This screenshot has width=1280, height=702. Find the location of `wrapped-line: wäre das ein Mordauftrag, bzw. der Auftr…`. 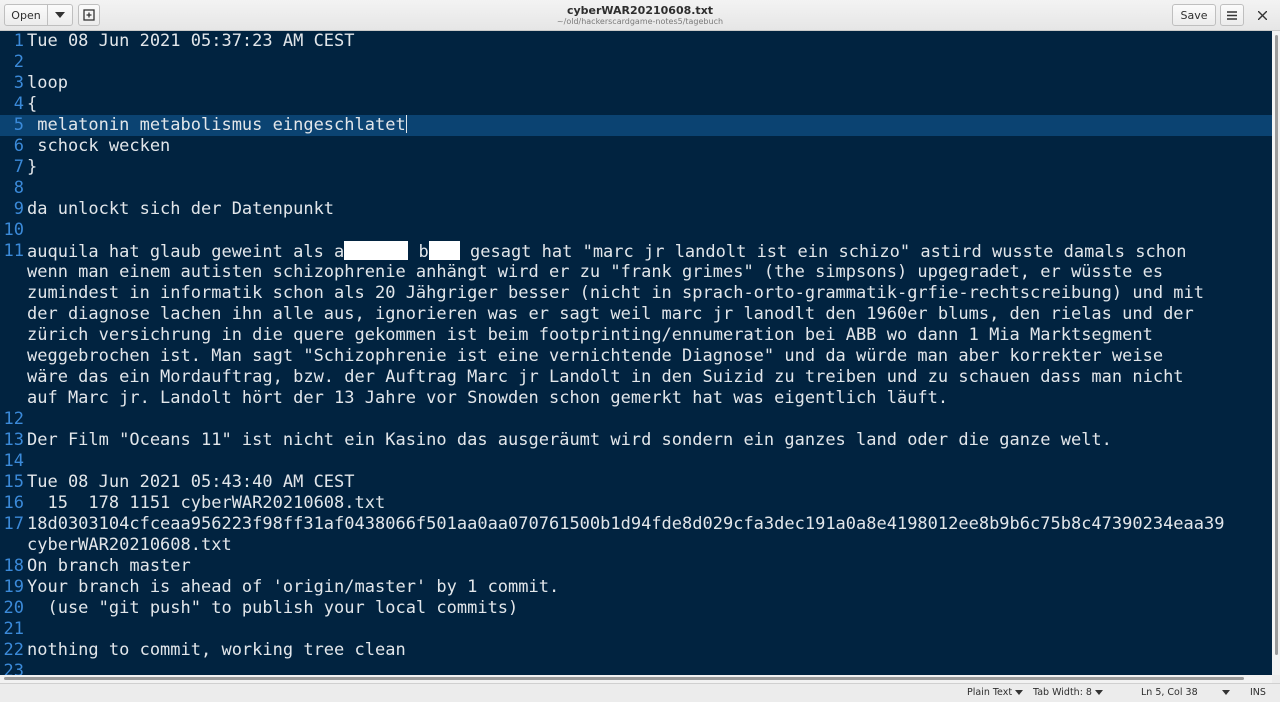

wrapped-line: wäre das ein Mordauftrag, bzw. der Auftr… is located at coordinates (636, 377).